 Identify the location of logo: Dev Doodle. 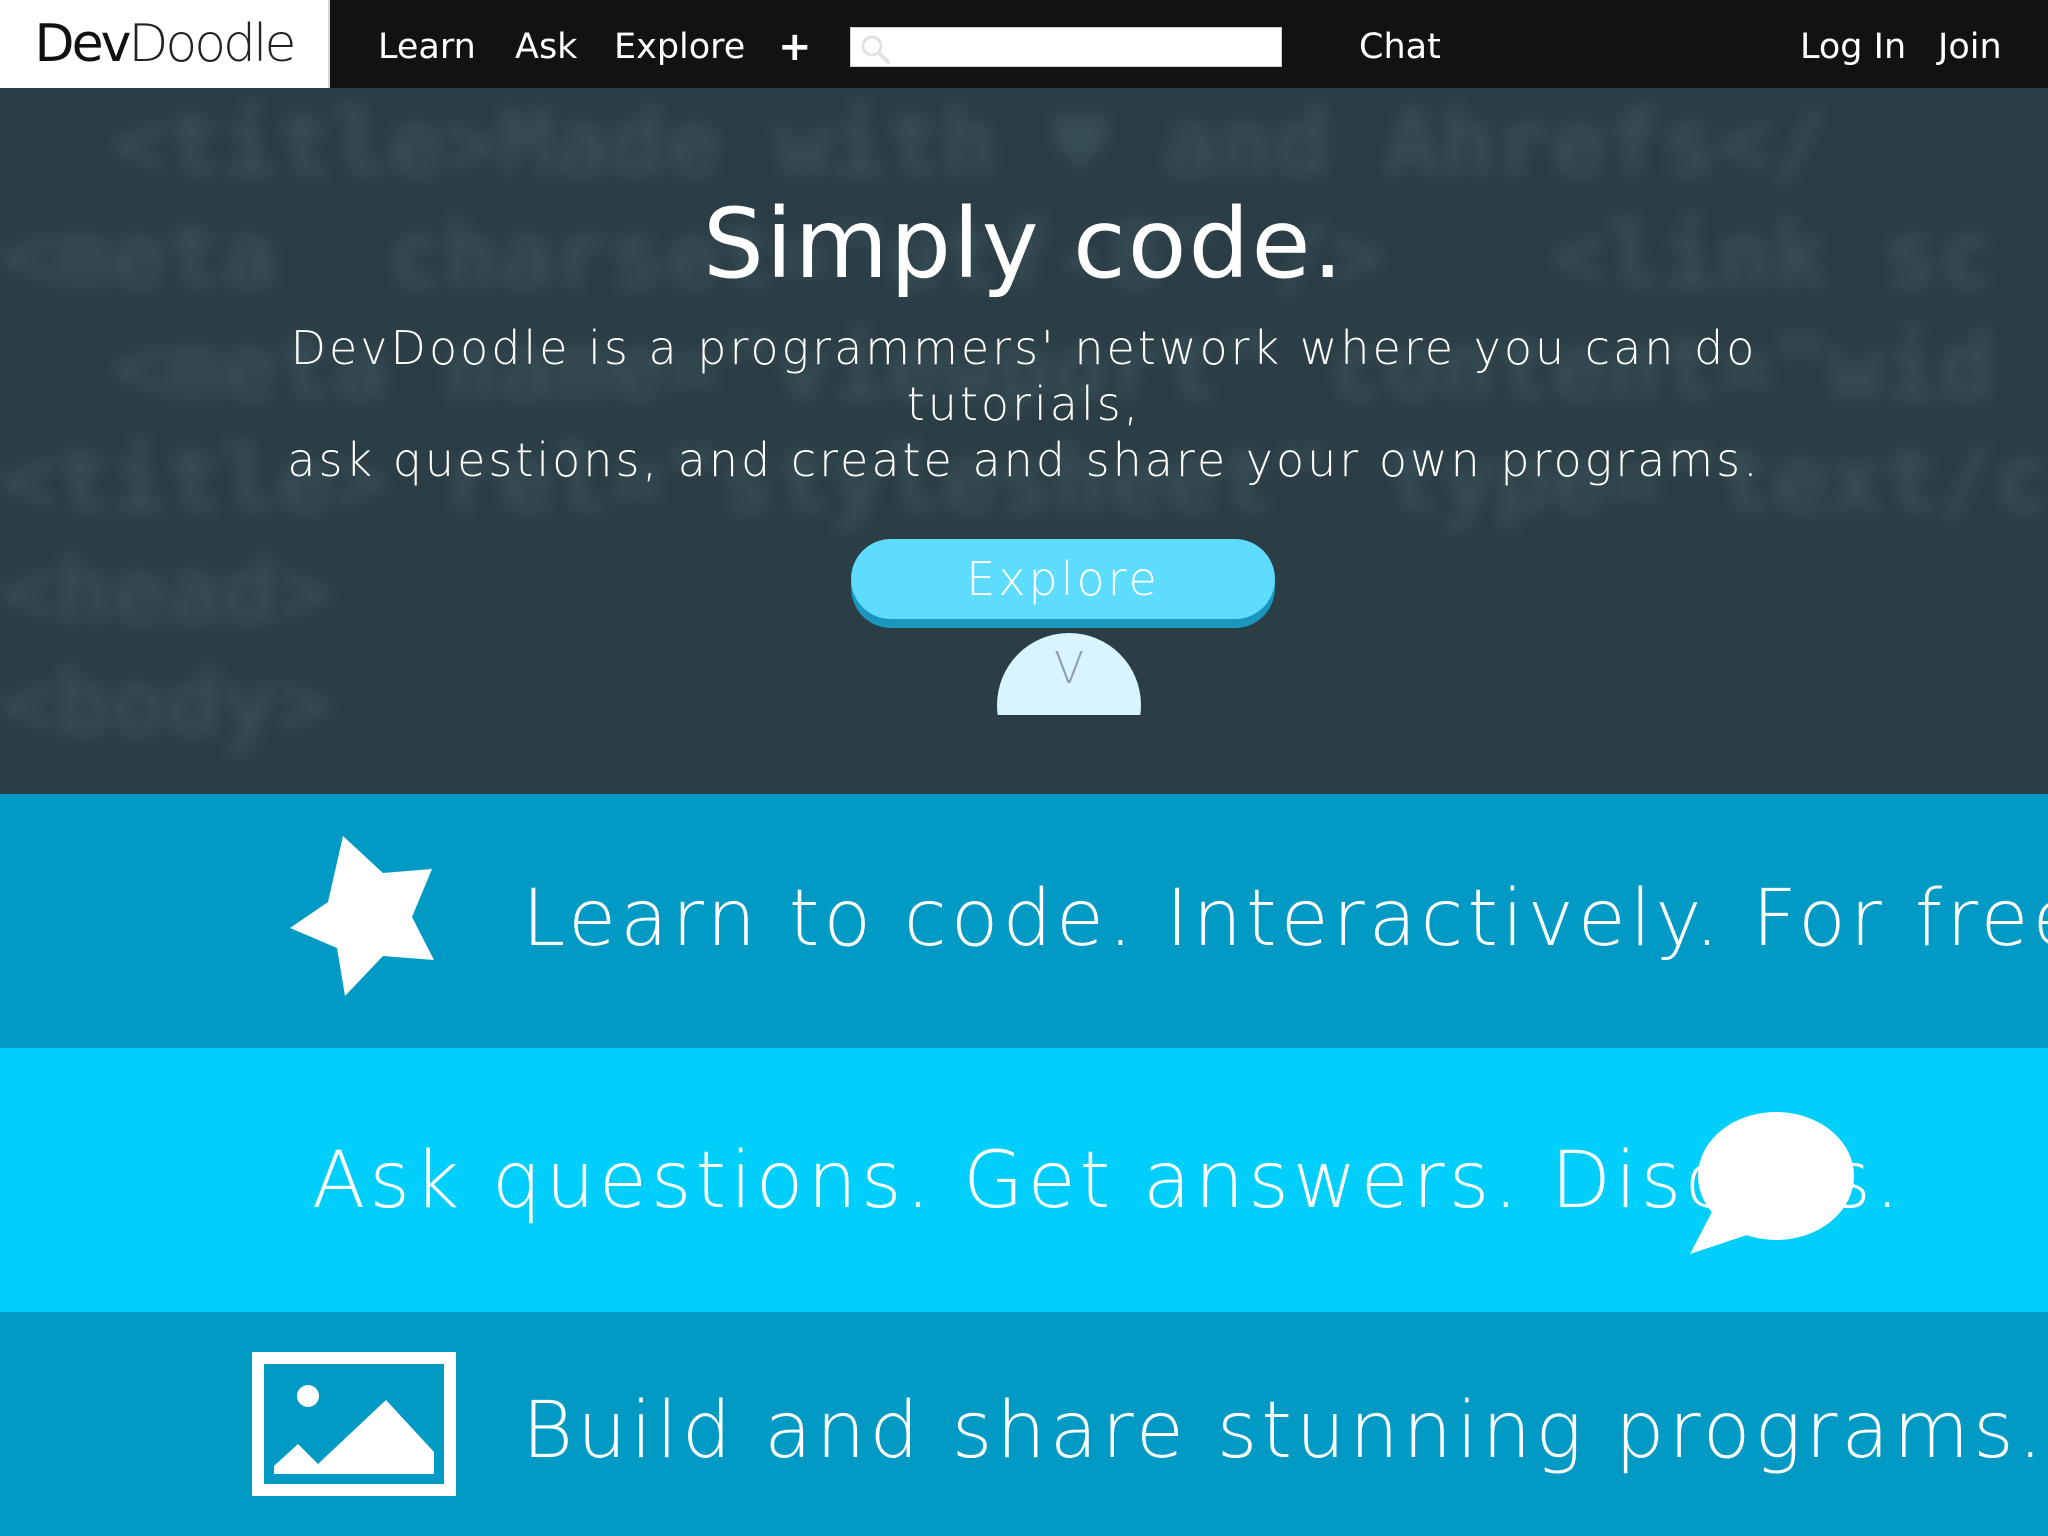
(165, 44).